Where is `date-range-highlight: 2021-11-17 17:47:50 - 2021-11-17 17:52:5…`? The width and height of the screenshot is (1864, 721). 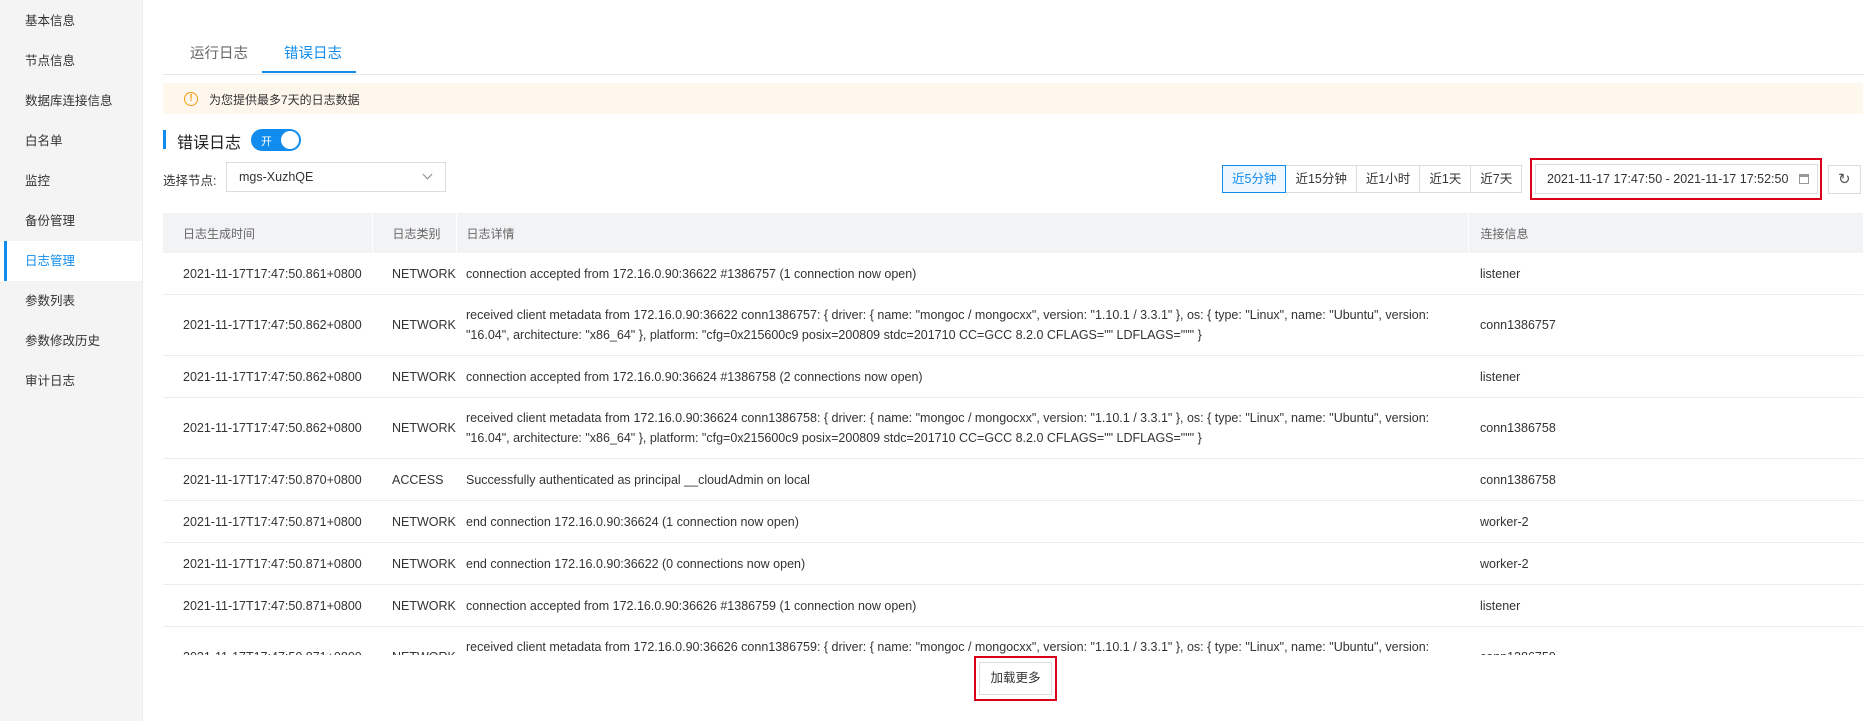 date-range-highlight: 2021-11-17 17:47:50 - 2021-11-17 17:52:5… is located at coordinates (1676, 179).